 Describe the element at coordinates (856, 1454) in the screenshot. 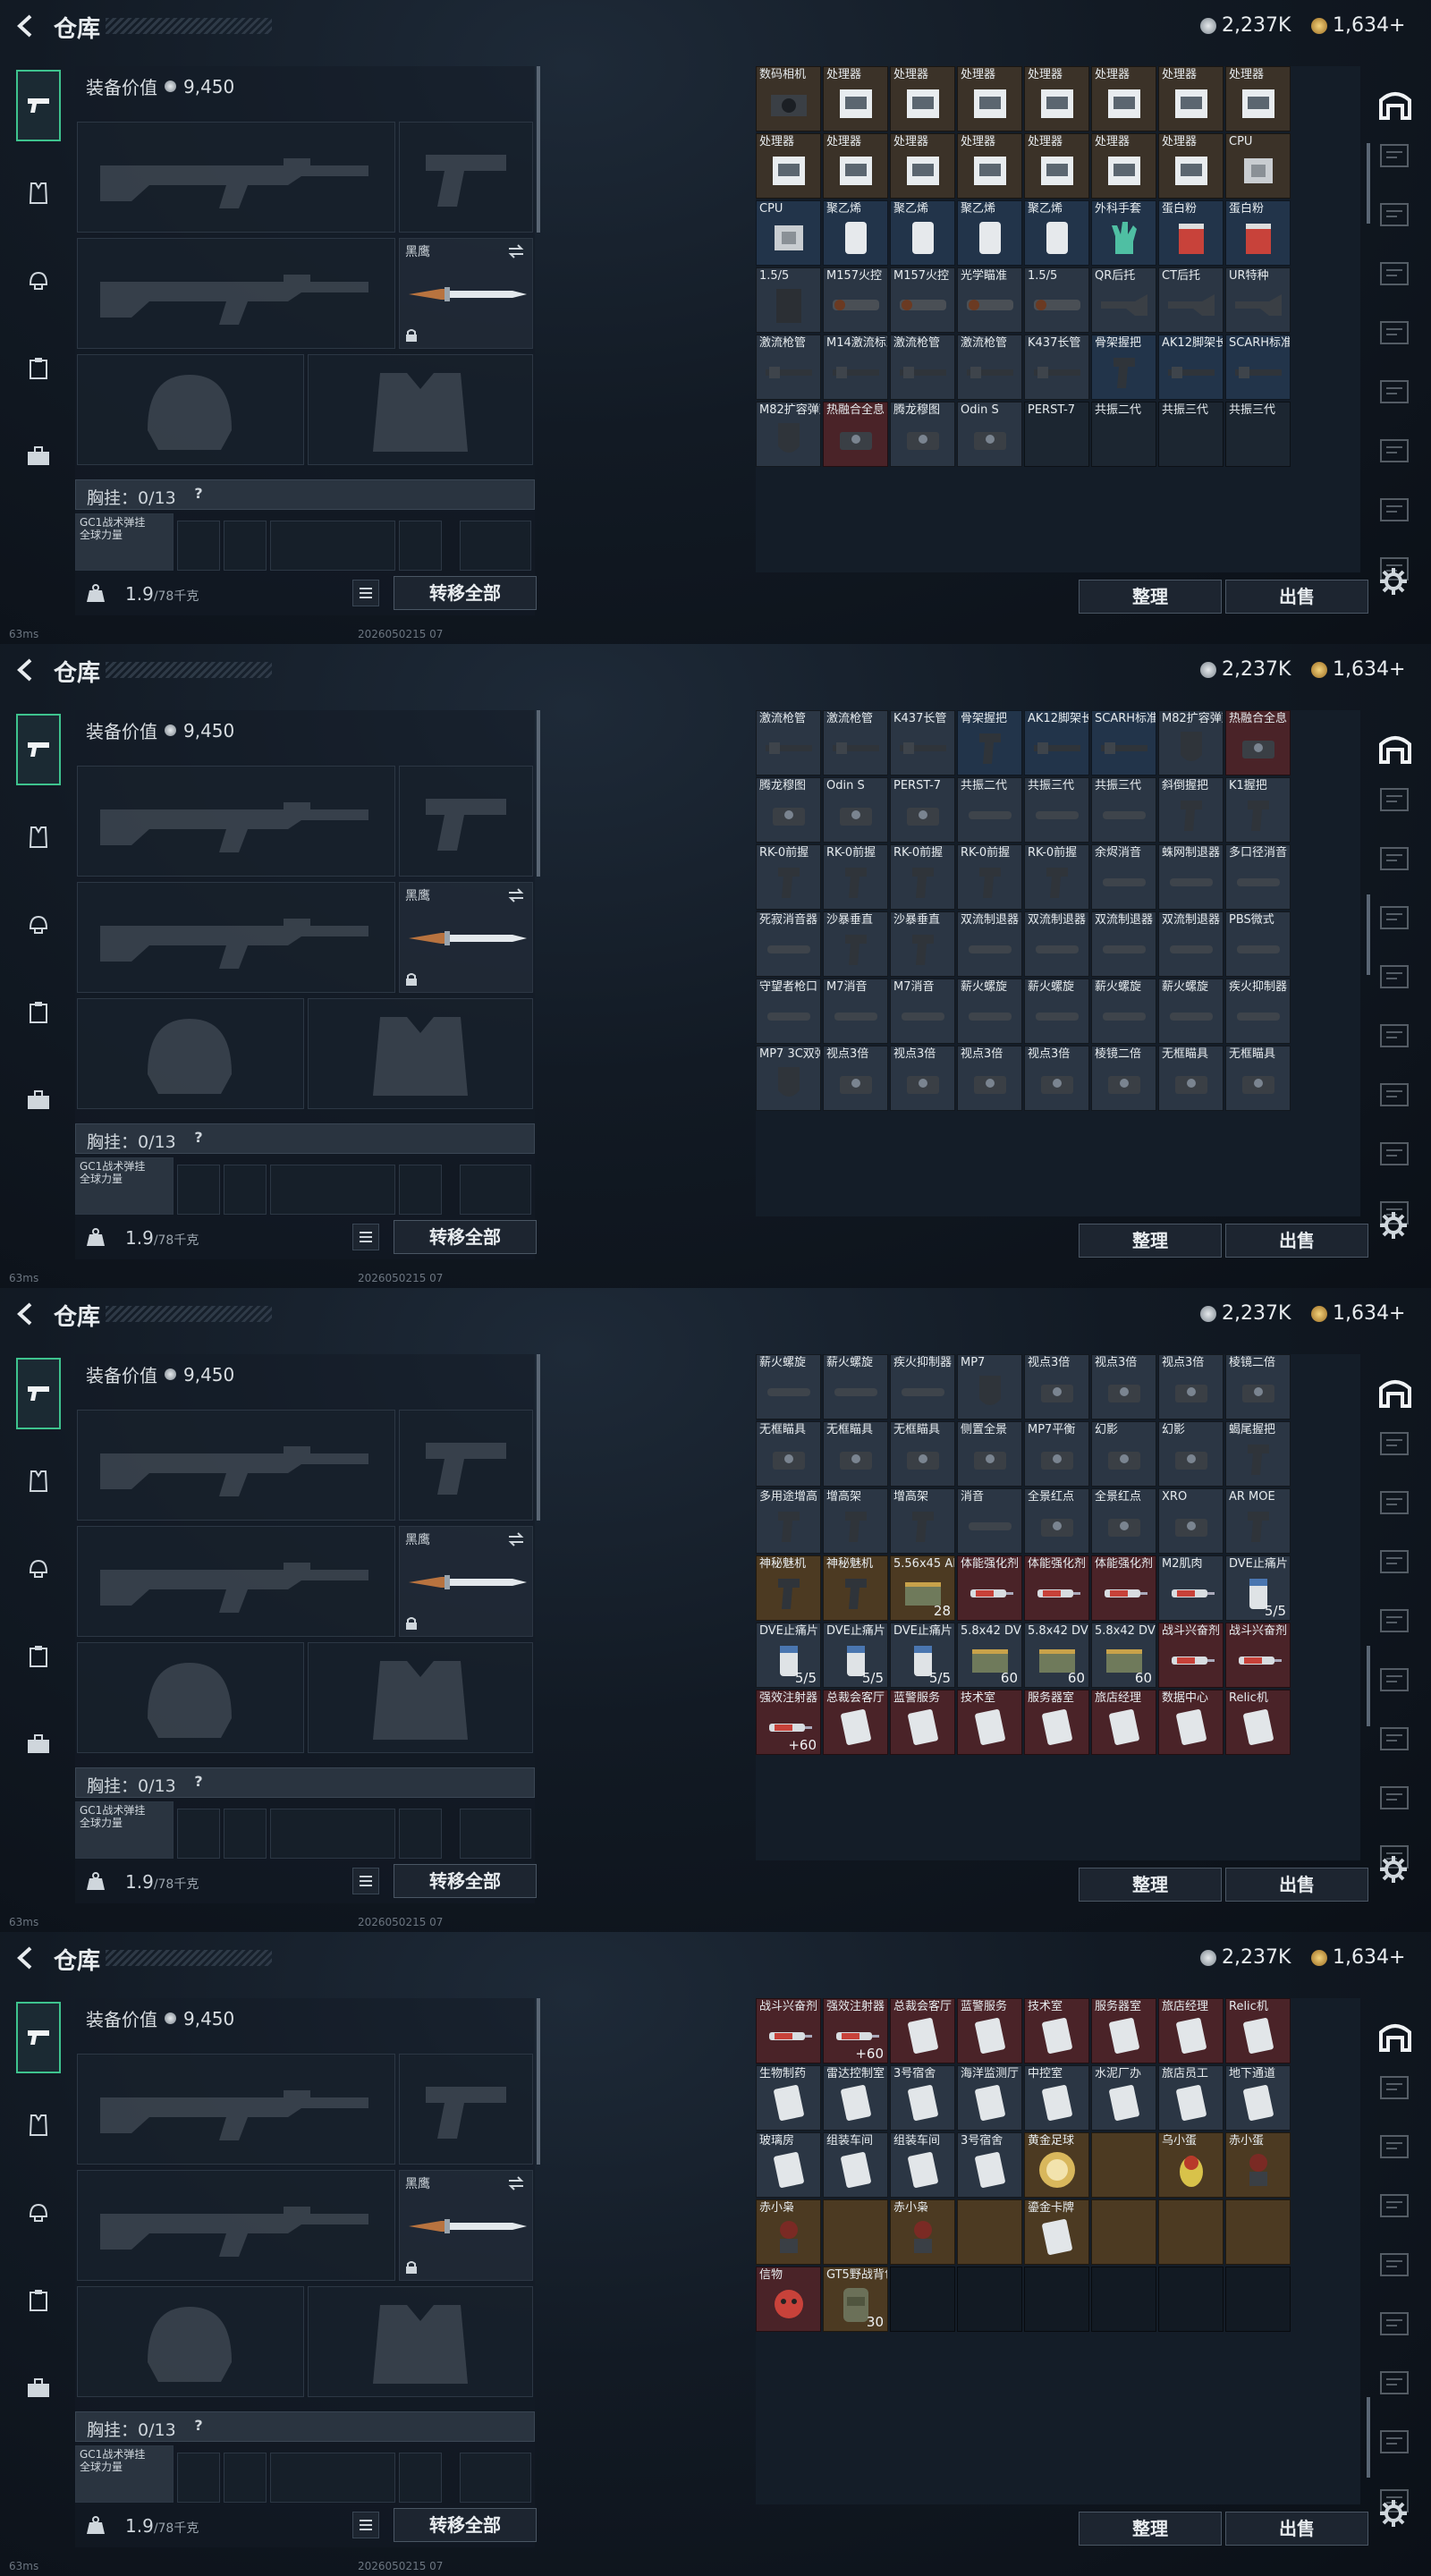

I see `stash-item: 无框瞄具` at that location.